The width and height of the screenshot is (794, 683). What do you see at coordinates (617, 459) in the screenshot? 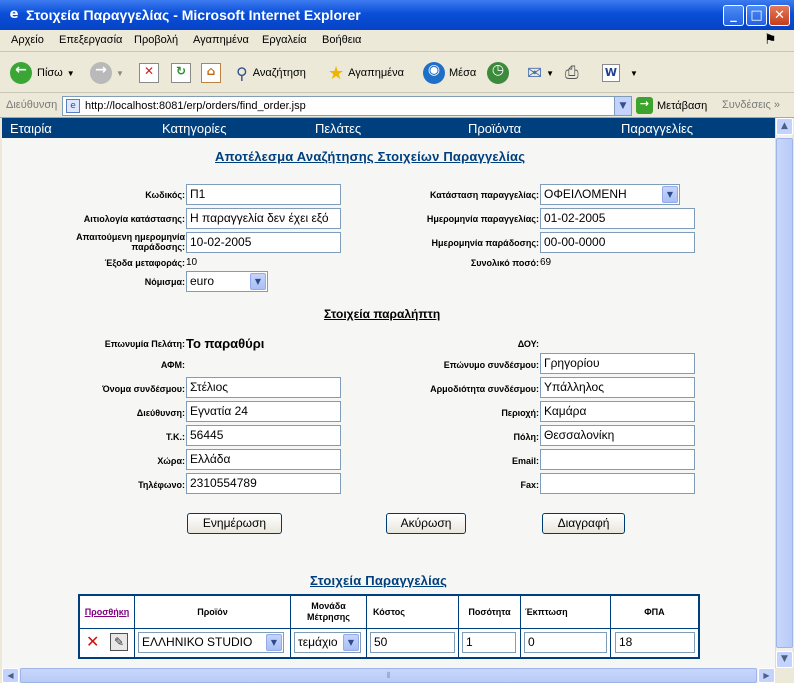
I see `email-input` at bounding box center [617, 459].